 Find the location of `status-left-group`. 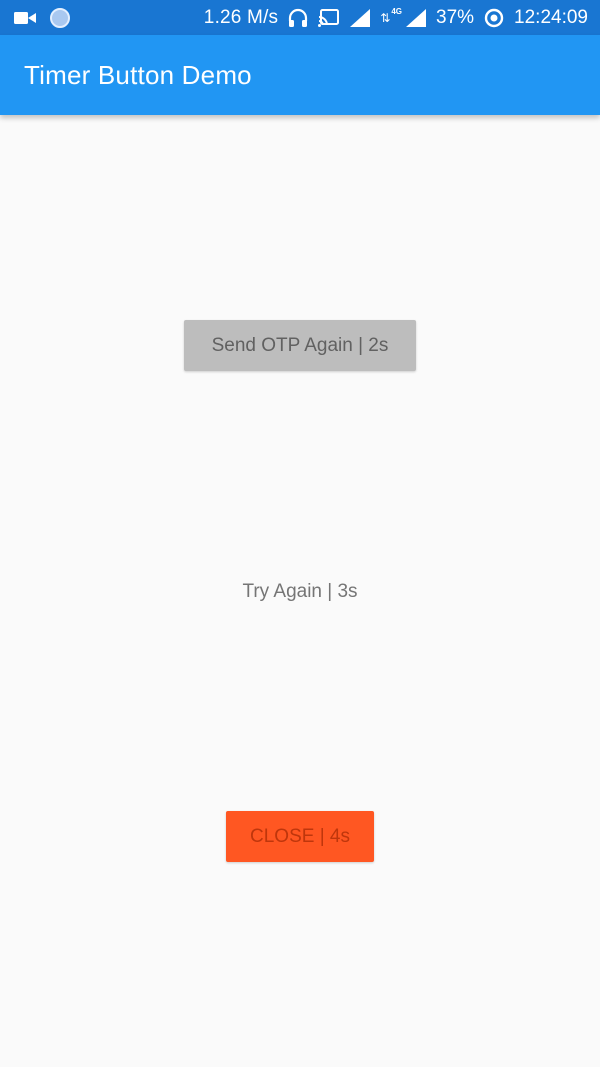

status-left-group is located at coordinates (42, 17).